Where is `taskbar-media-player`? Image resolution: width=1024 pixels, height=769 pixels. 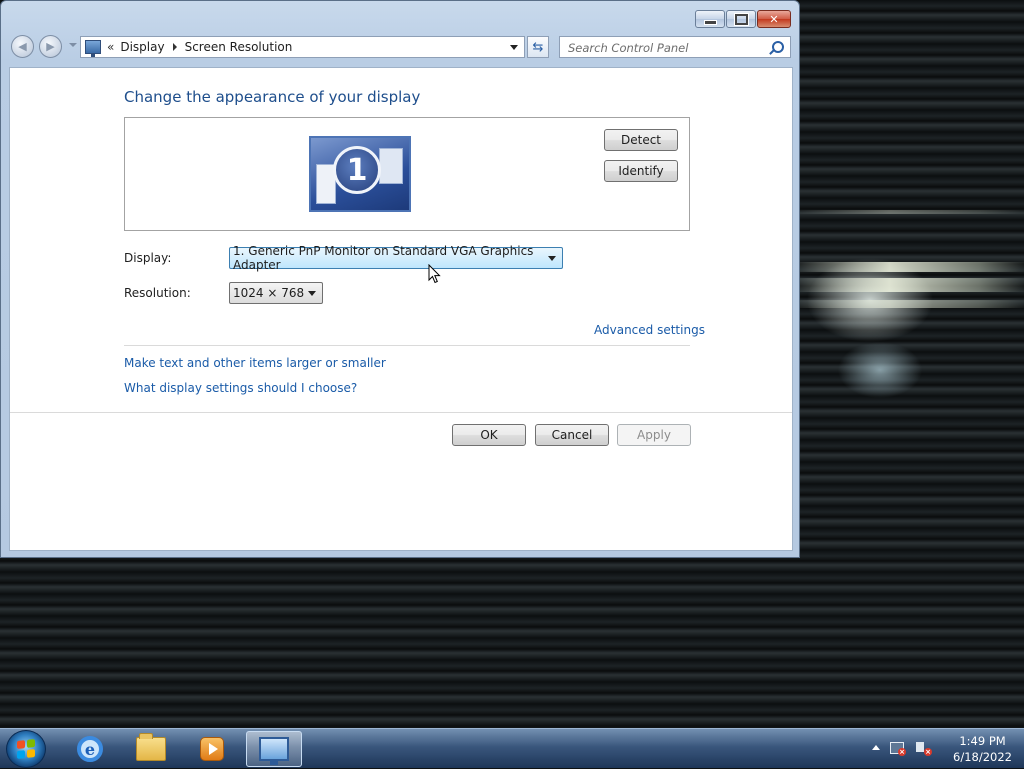 taskbar-media-player is located at coordinates (212, 749).